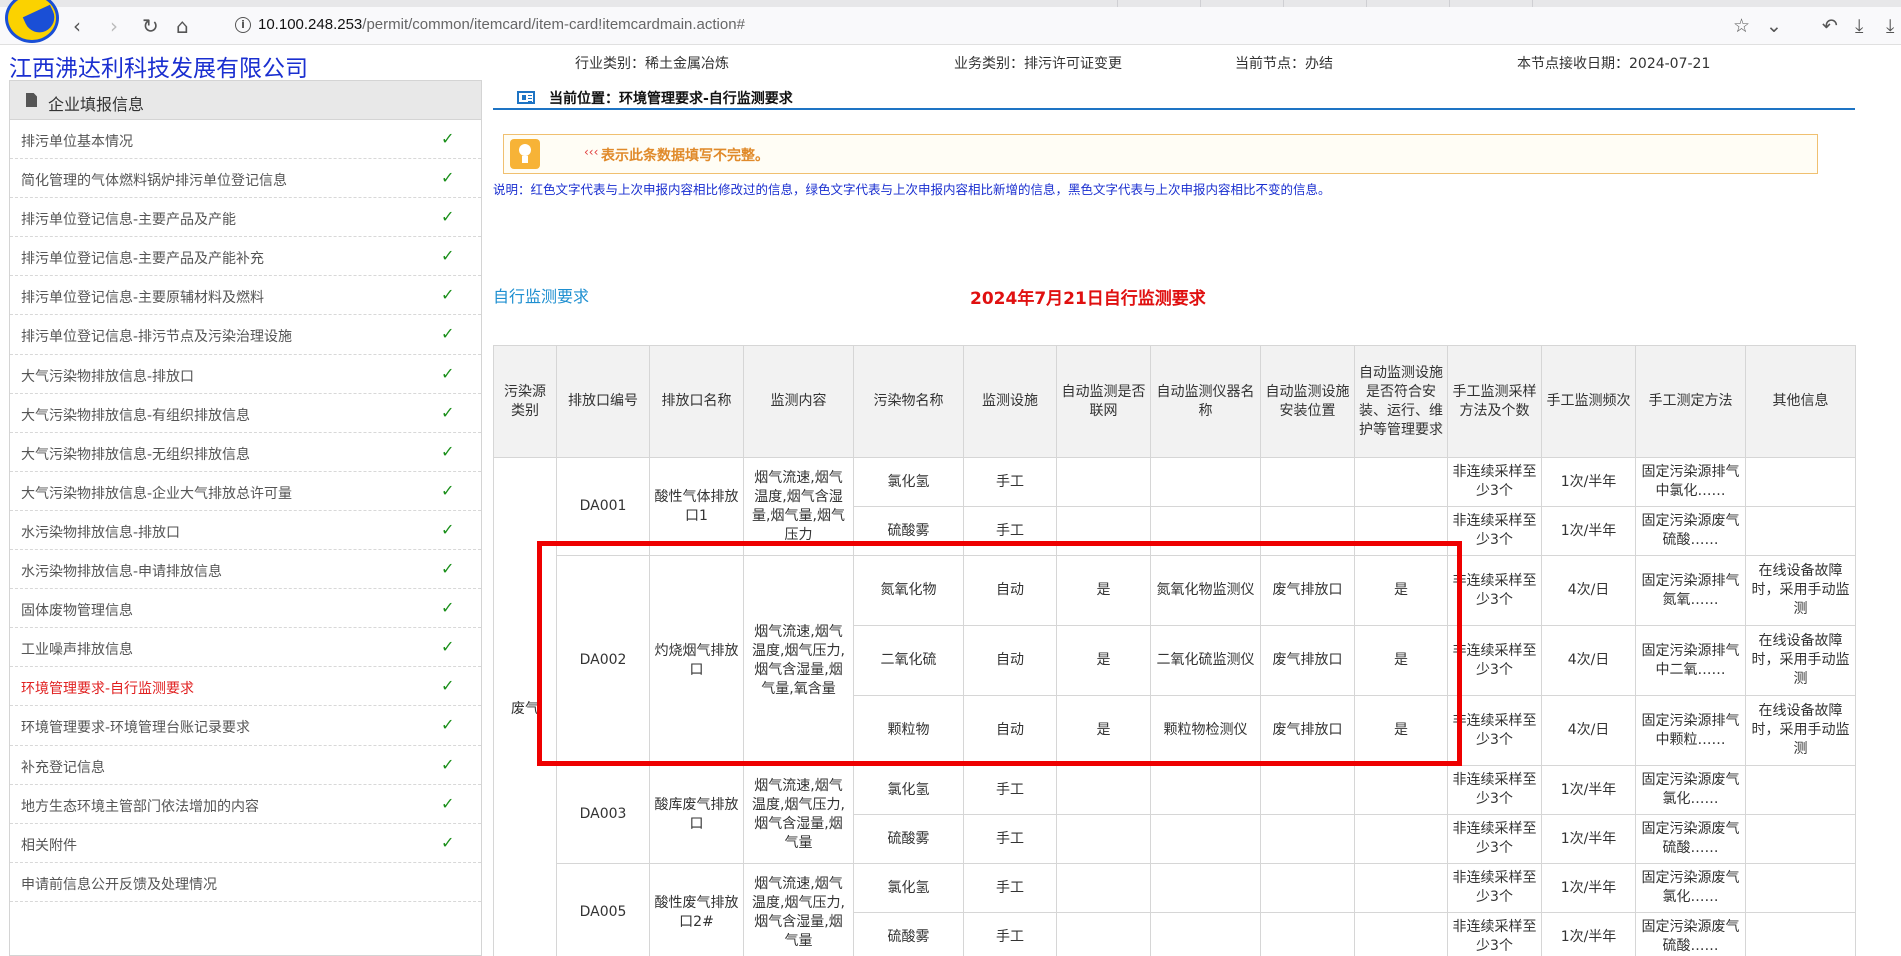 The height and width of the screenshot is (956, 1901). I want to click on history-icon: ↶, so click(1830, 26).